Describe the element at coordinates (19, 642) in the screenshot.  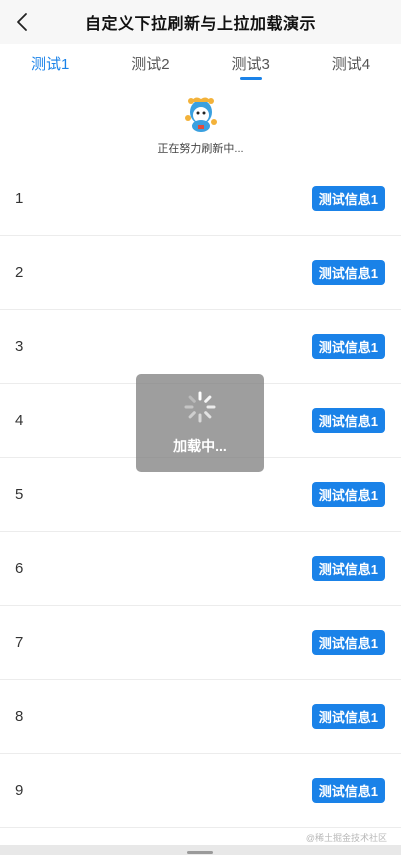
I see `item-number: 7` at that location.